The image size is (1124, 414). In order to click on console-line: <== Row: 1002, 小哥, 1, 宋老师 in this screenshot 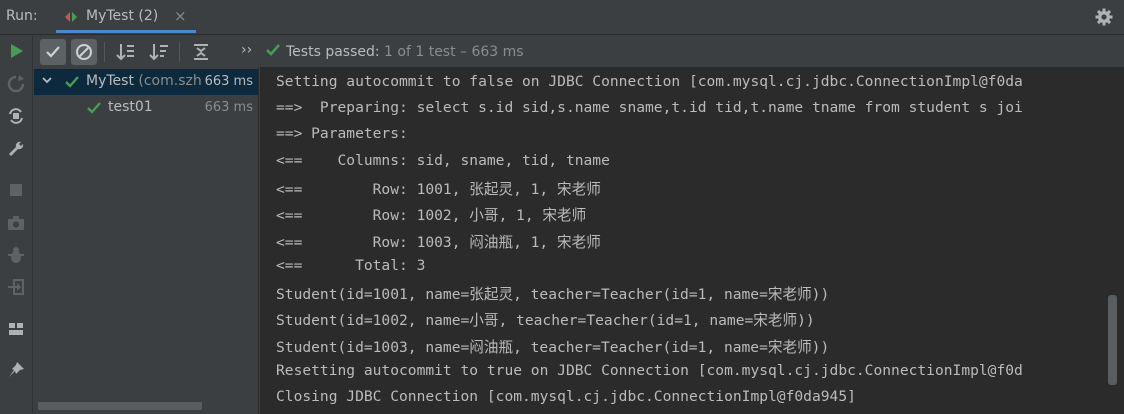, I will do `click(431, 215)`.